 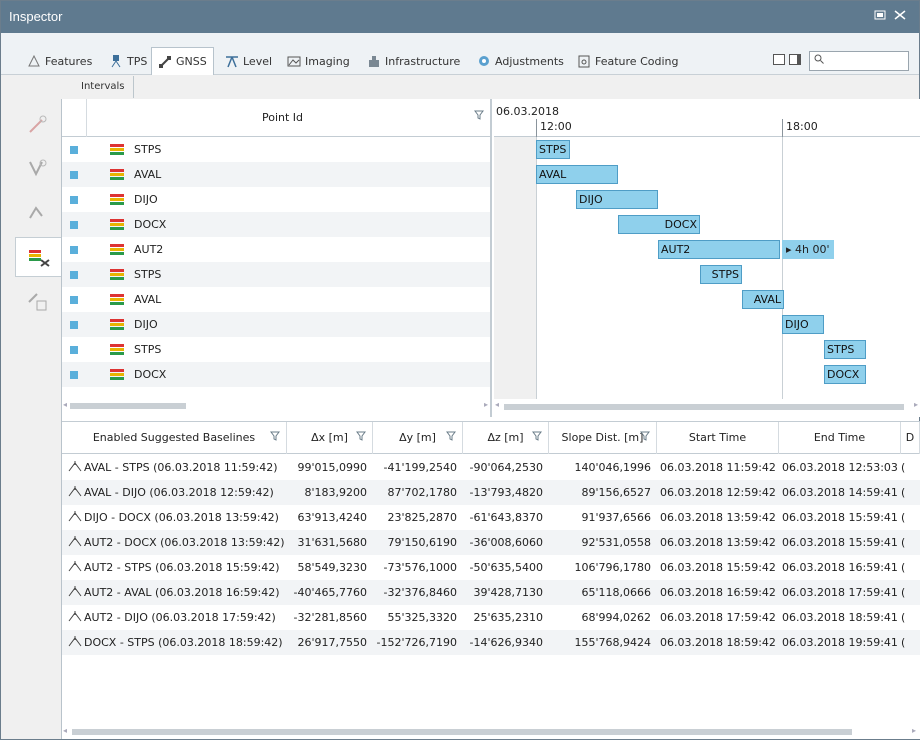 I want to click on sidebar-item-intervals, so click(x=39, y=257).